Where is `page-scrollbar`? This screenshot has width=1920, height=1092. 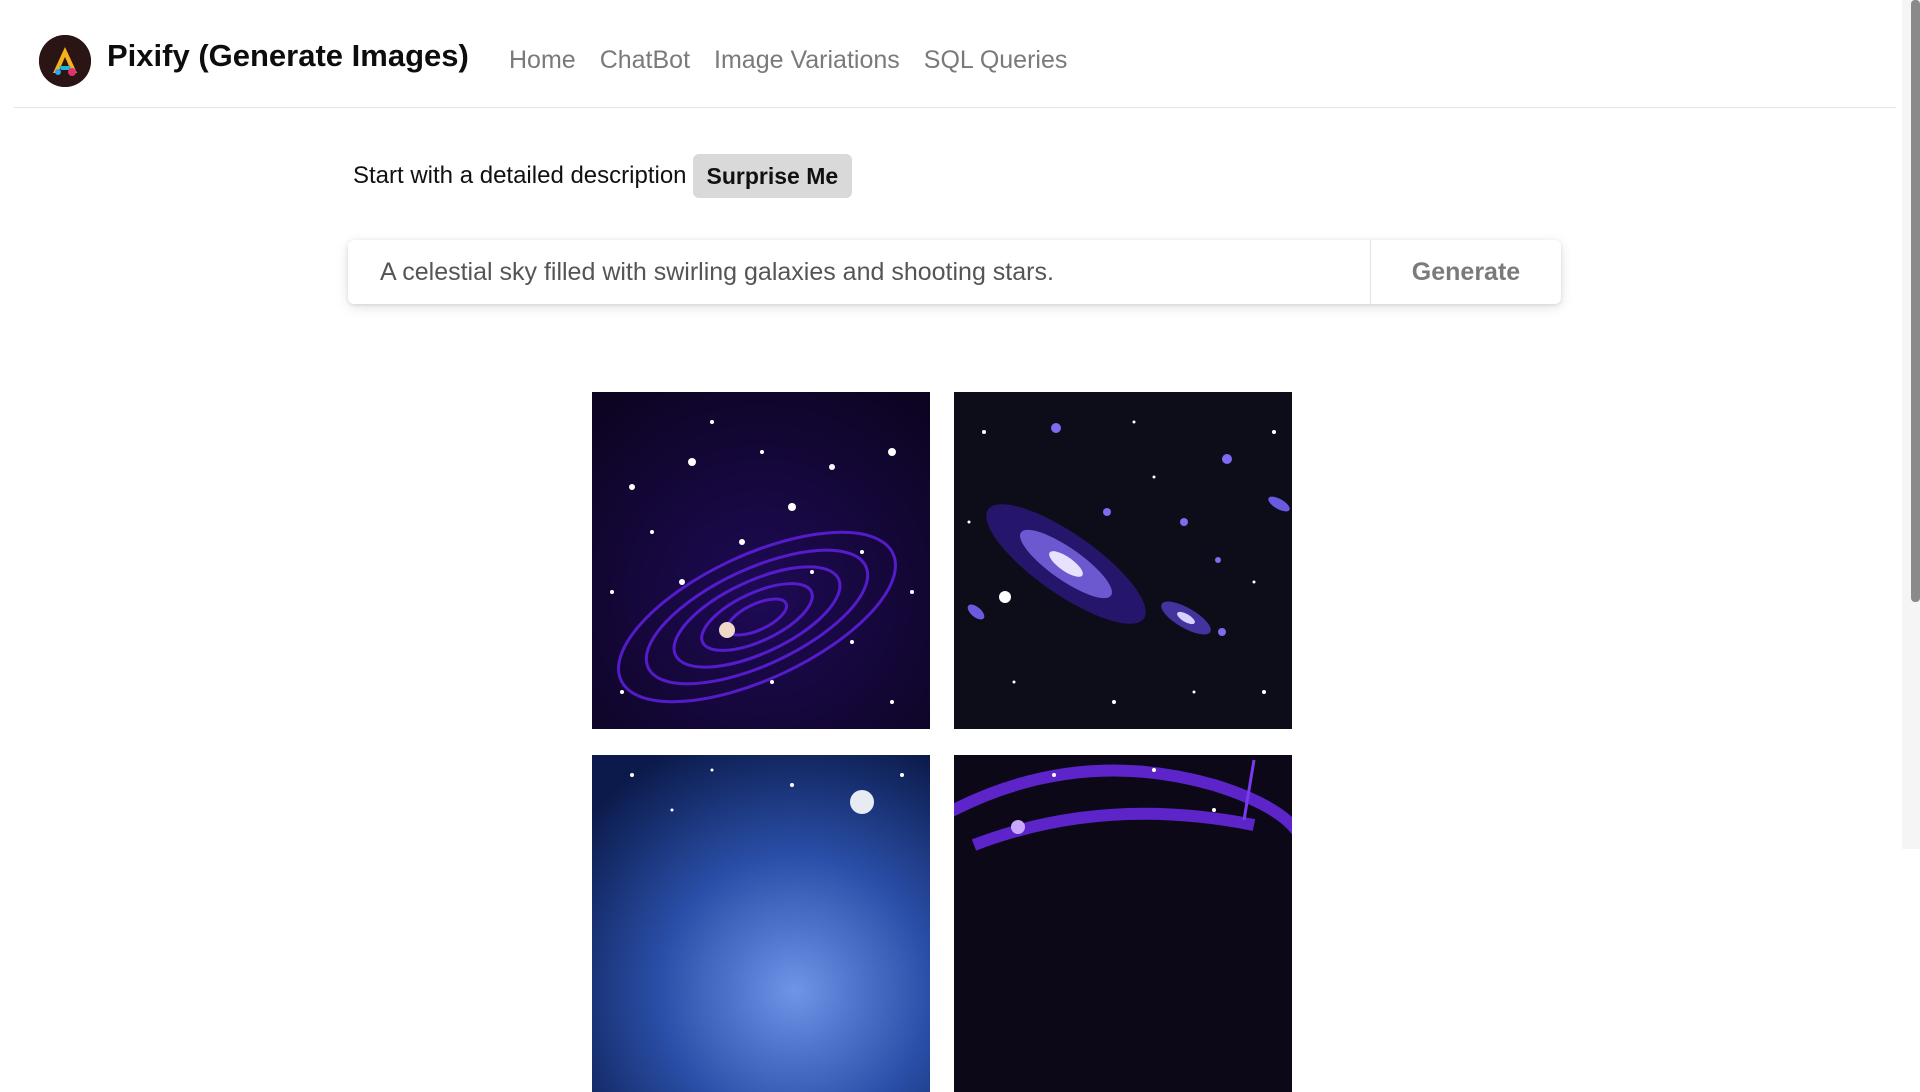
page-scrollbar is located at coordinates (1911, 424).